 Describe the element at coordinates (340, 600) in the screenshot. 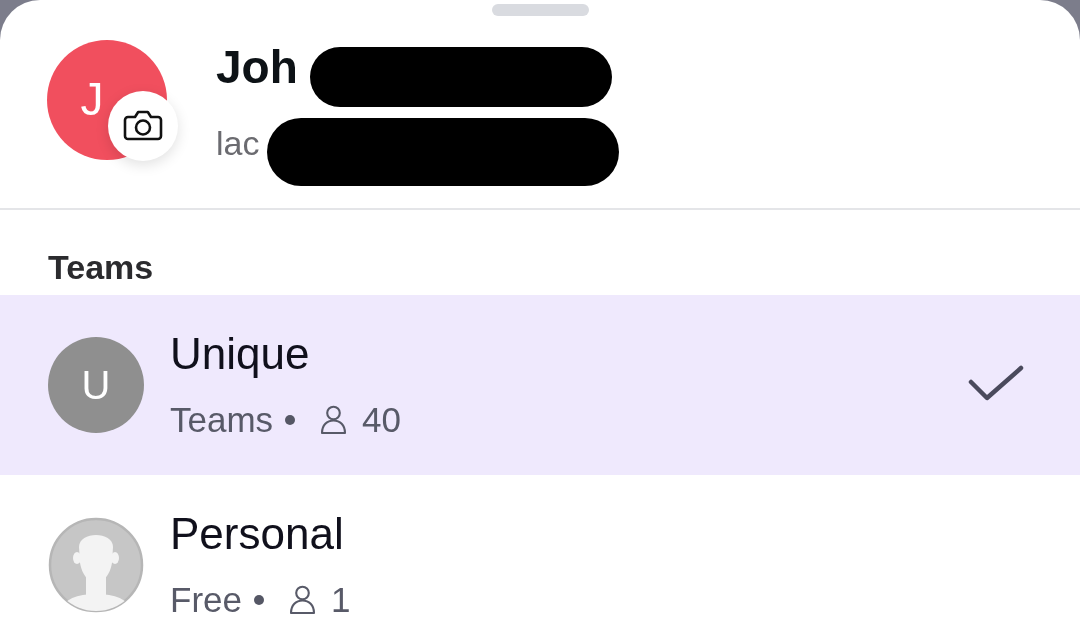

I see `member-count: 1` at that location.